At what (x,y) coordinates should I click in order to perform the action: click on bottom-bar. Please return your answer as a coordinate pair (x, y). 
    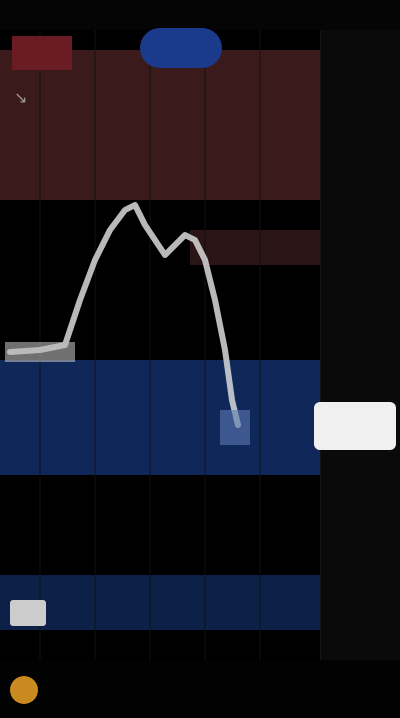
    Looking at the image, I should click on (200, 689).